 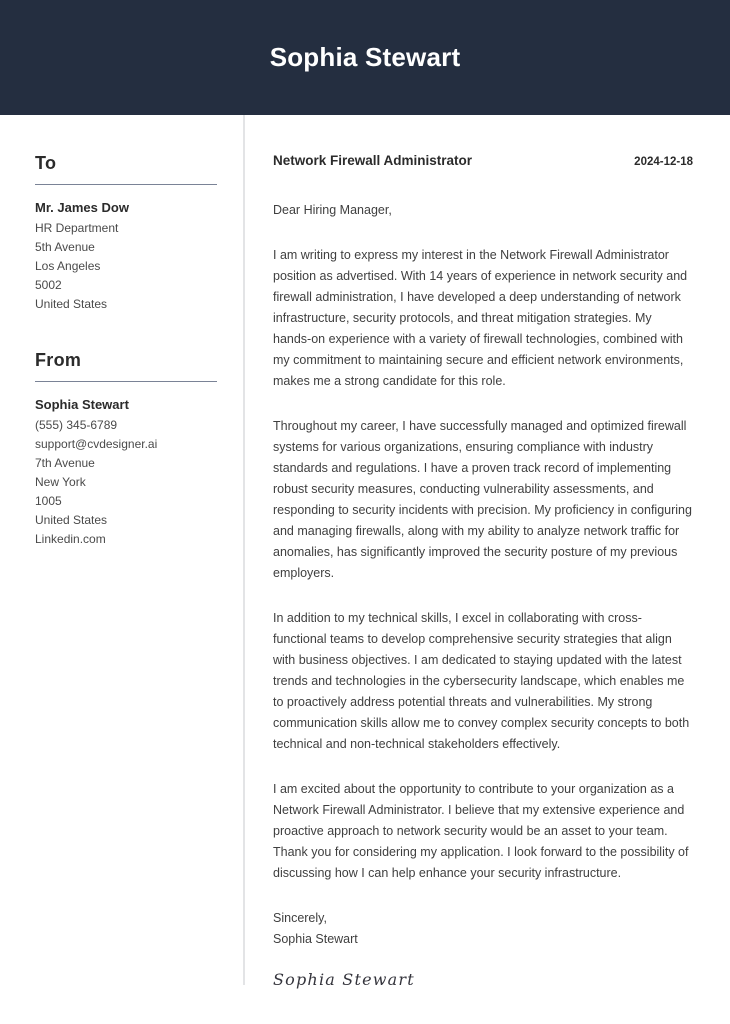 I want to click on sender-line: 7th Avenue, so click(x=65, y=463).